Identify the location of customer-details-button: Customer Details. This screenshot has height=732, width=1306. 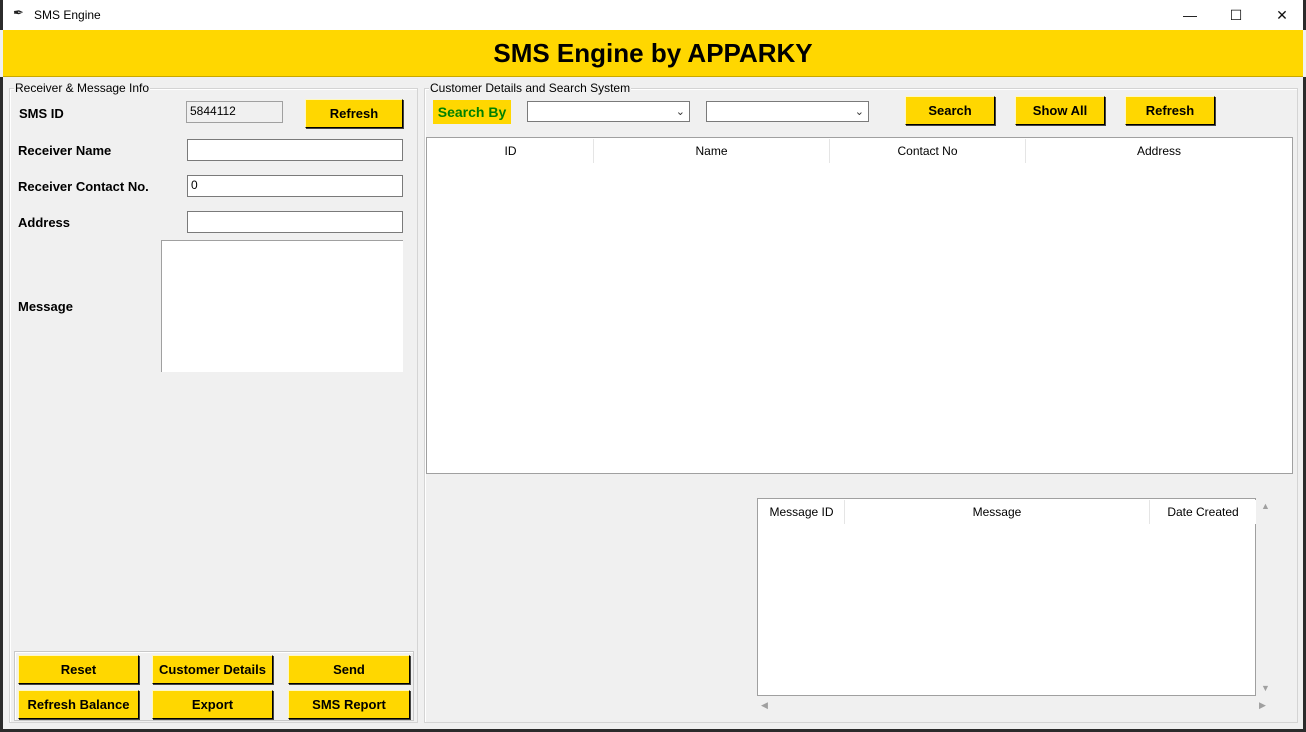
(212, 669).